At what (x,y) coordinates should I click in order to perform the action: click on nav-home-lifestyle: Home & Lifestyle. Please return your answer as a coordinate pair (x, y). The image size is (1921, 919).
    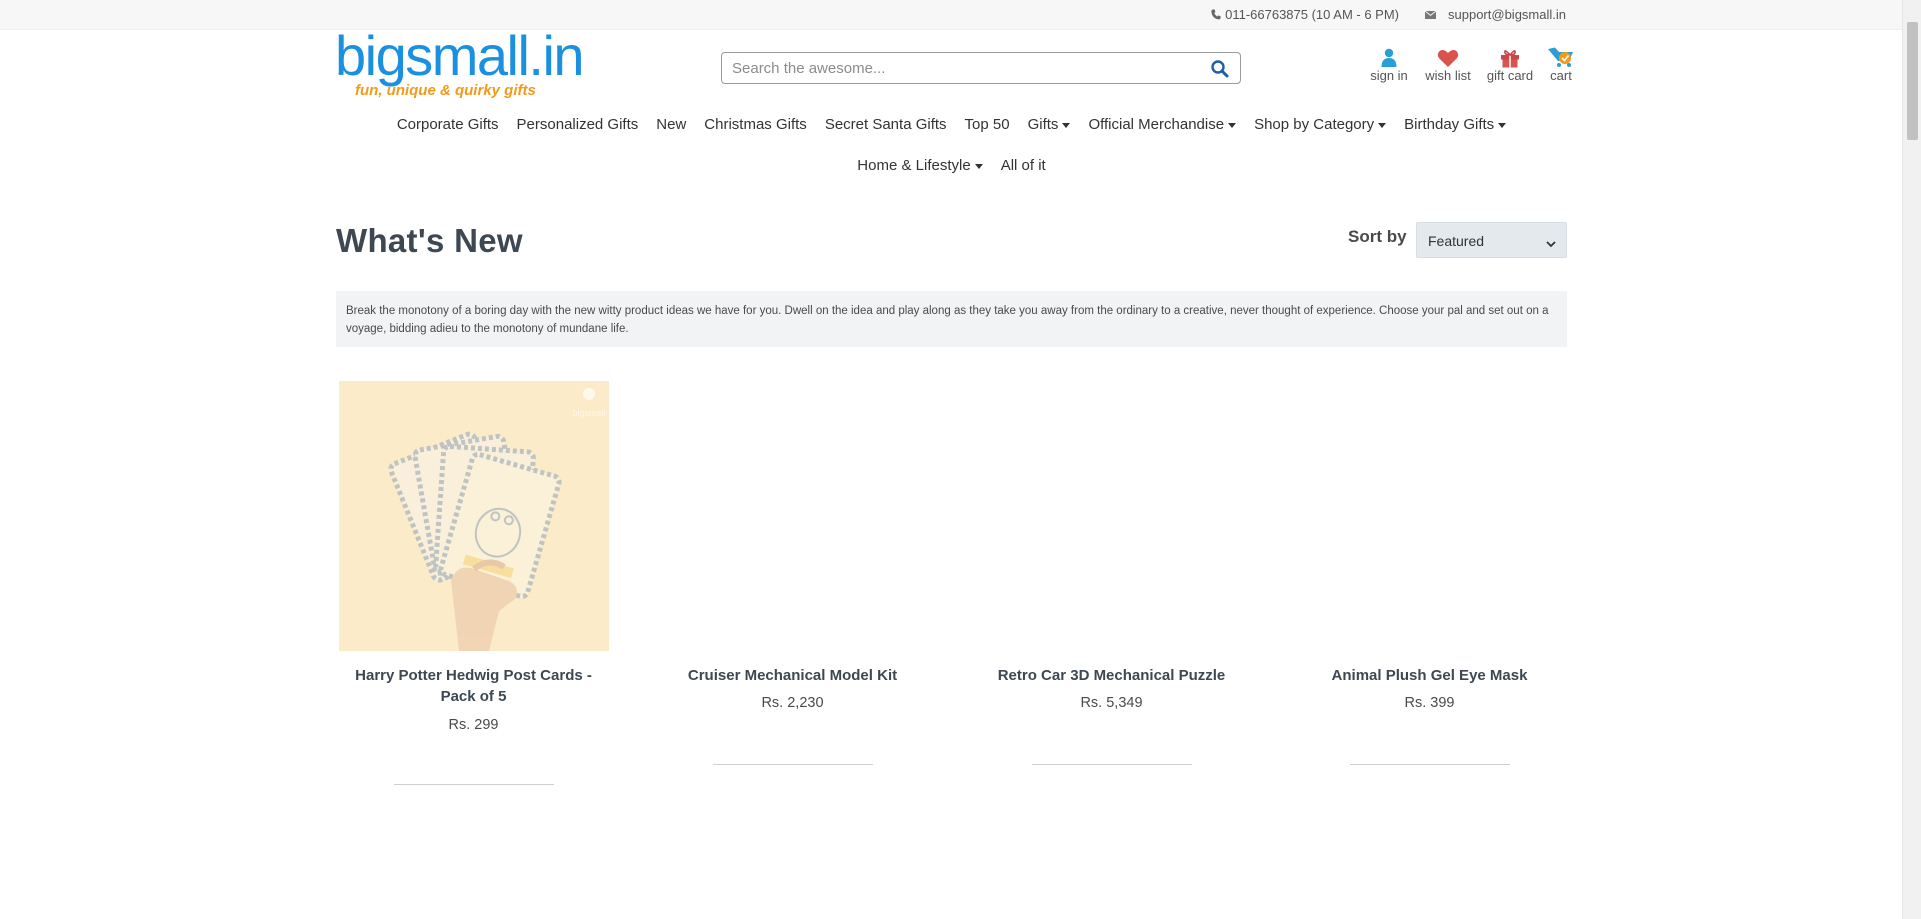
    Looking at the image, I should click on (920, 165).